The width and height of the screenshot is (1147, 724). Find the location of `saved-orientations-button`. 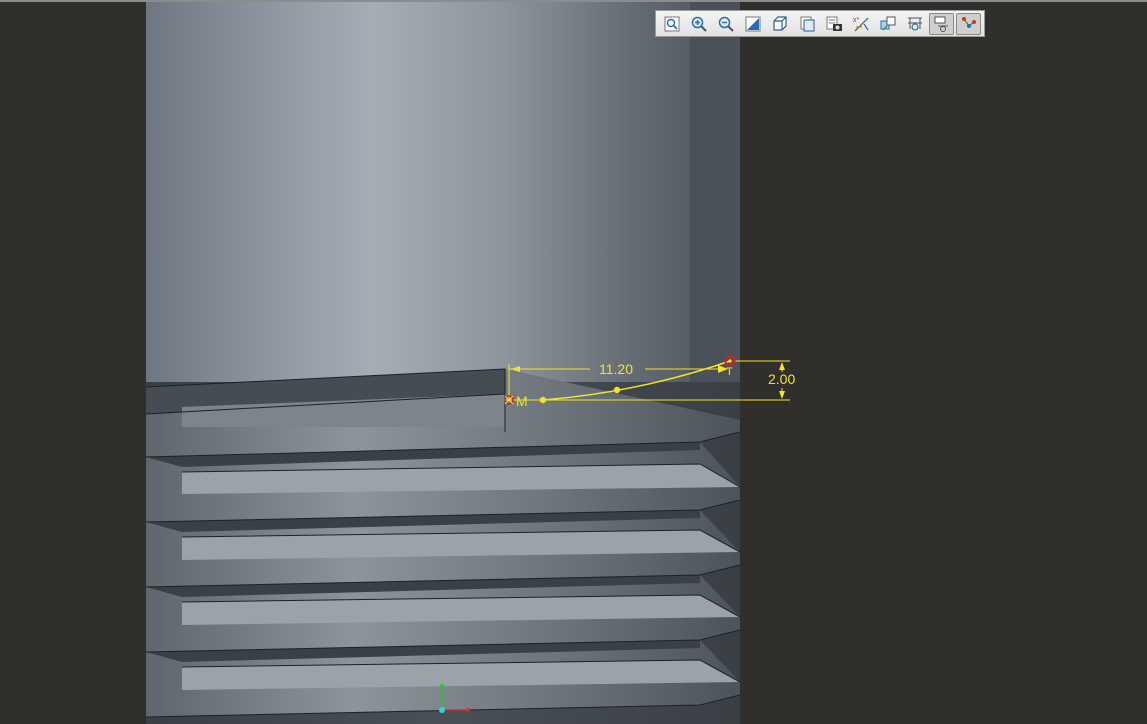

saved-orientations-button is located at coordinates (806, 24).